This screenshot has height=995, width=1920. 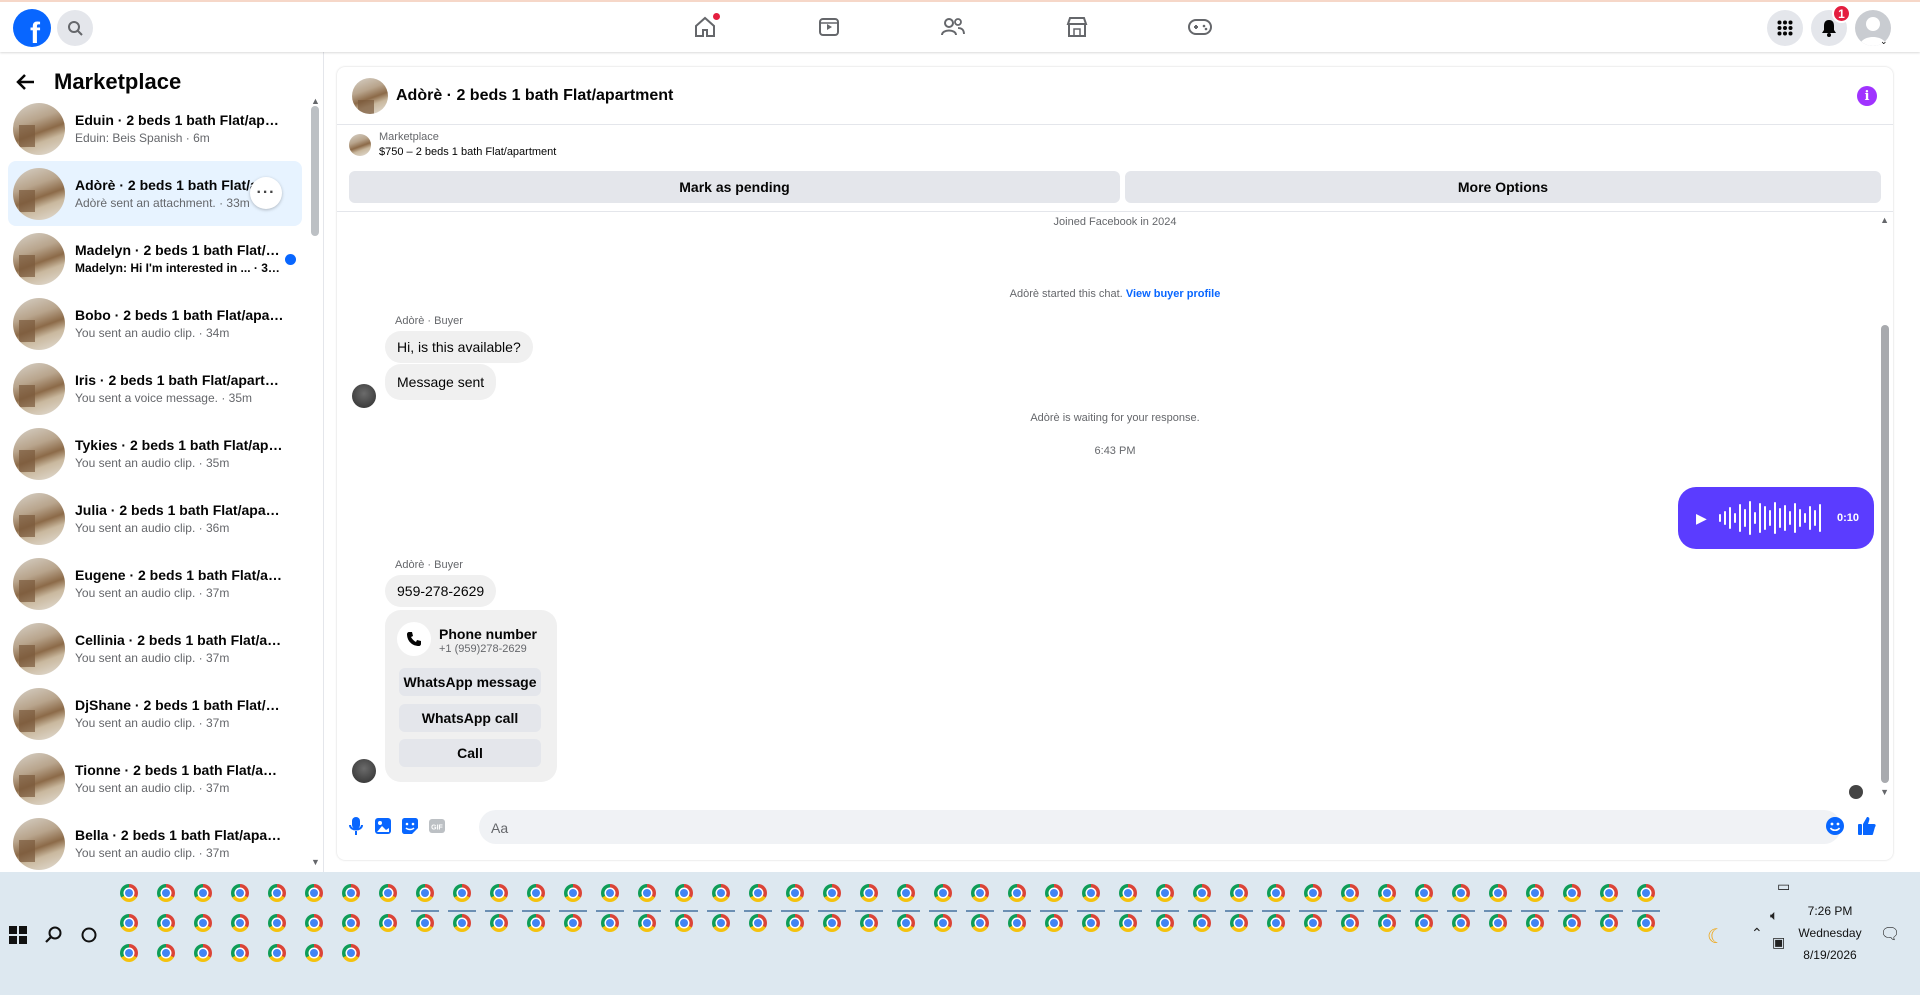 I want to click on chevron-down-icon: ⌄, so click(x=1884, y=41).